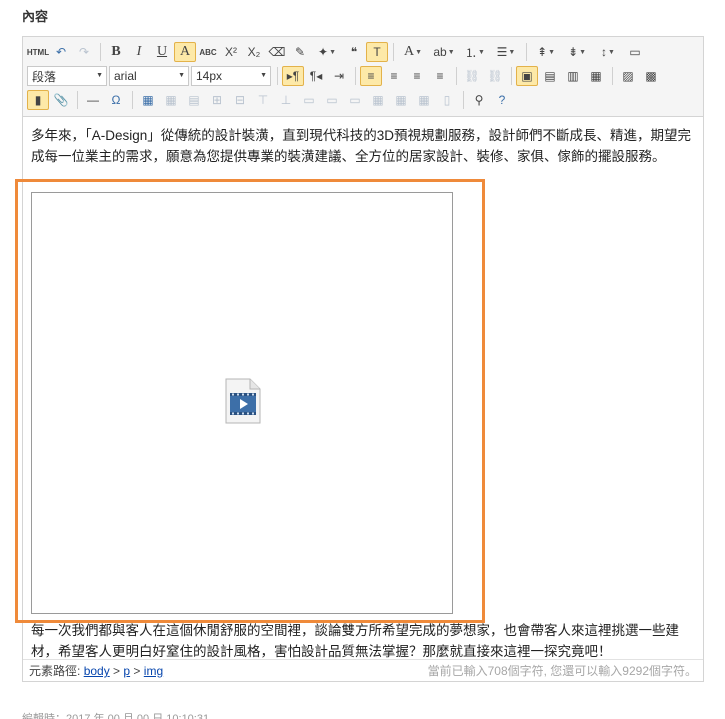 The height and width of the screenshot is (719, 725). Describe the element at coordinates (293, 76) in the screenshot. I see `ltr-button: ▸¶` at that location.